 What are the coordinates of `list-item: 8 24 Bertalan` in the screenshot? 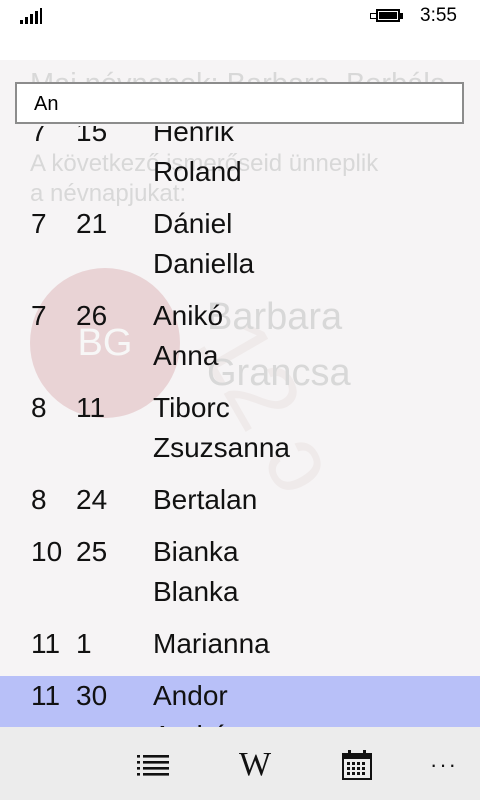 It's located at (240, 500).